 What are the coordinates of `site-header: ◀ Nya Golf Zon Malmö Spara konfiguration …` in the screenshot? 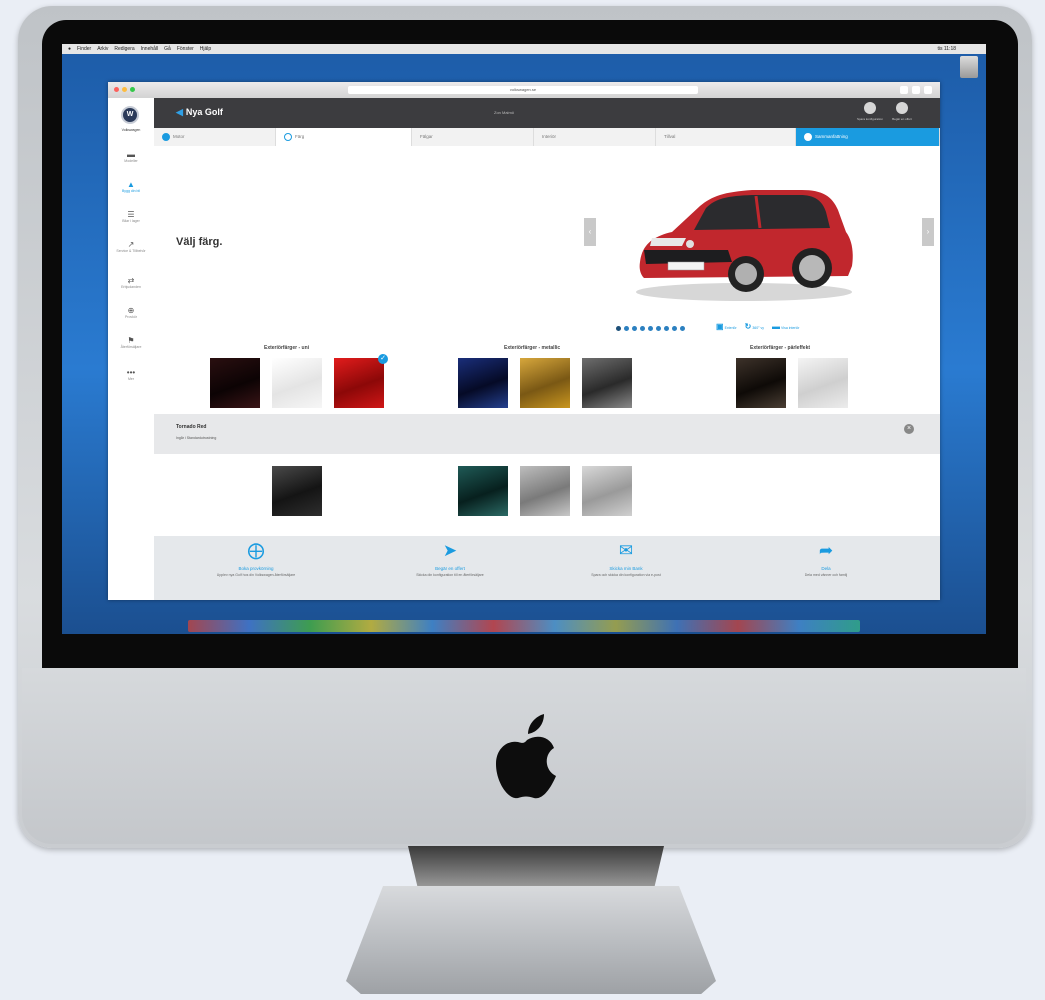 It's located at (547, 113).